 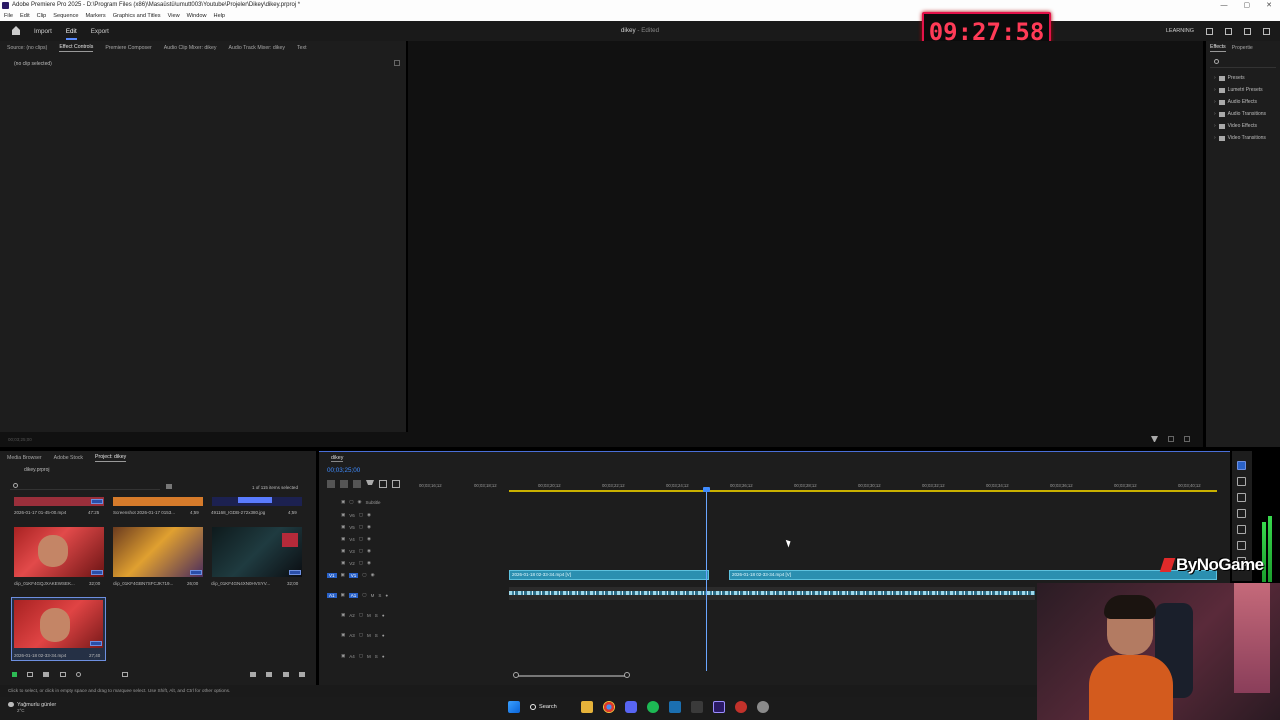 I want to click on automate-icon, so click(x=253, y=674).